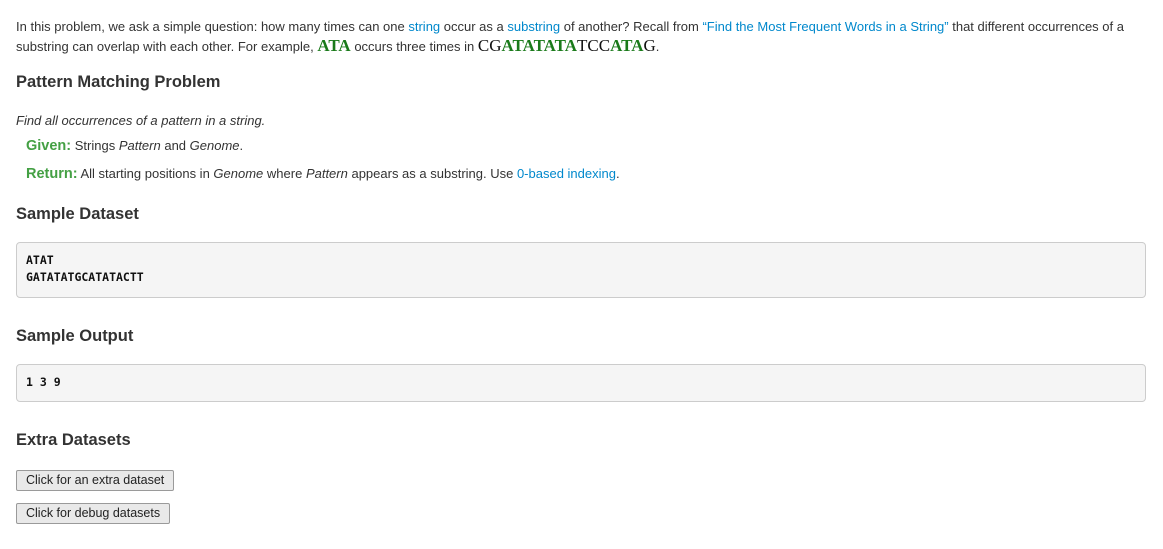 The height and width of the screenshot is (549, 1163). I want to click on given-genome: Genome, so click(214, 145).